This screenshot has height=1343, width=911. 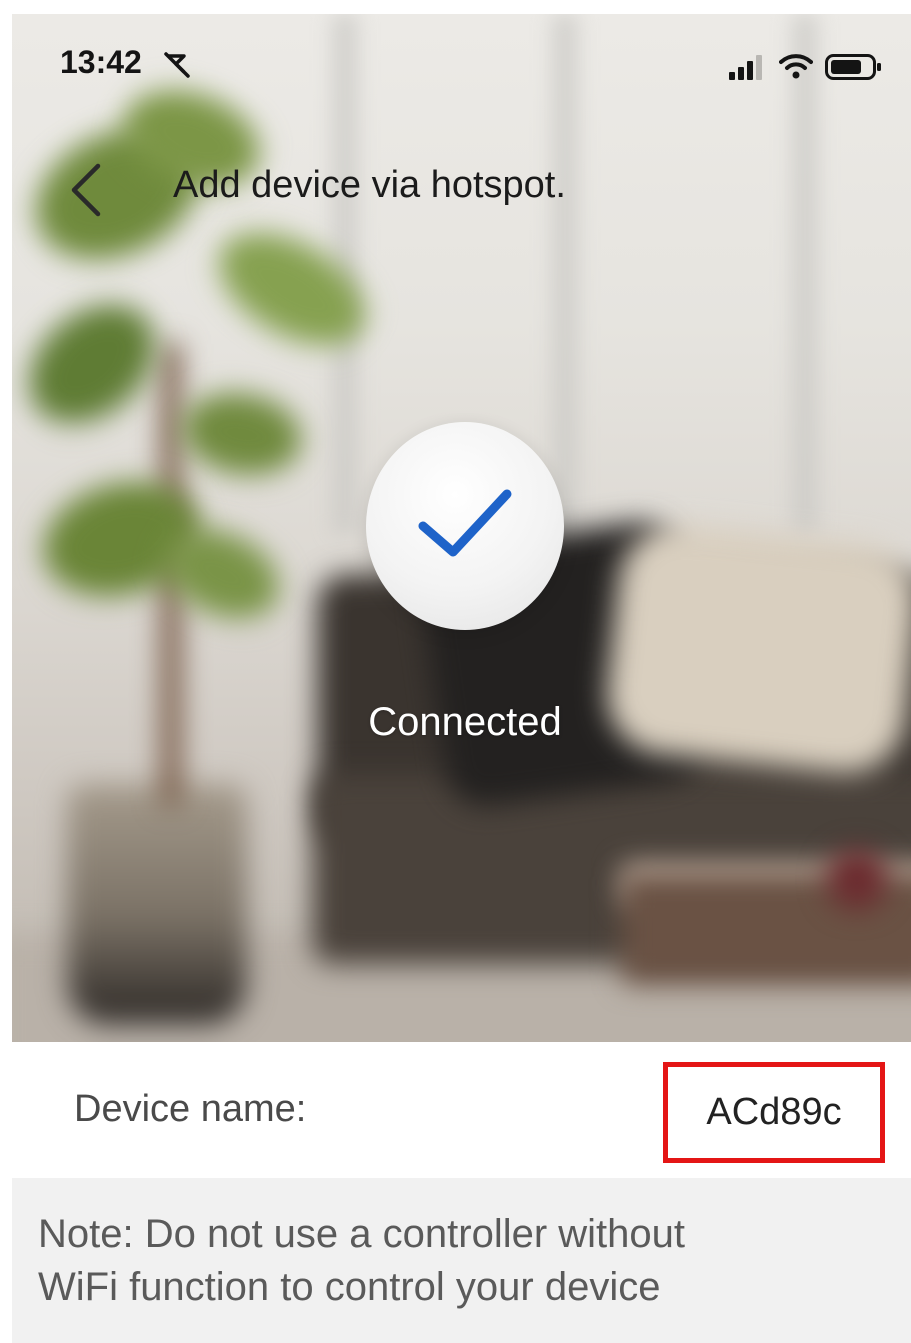 I want to click on page-title: Add device via hotspot., so click(x=369, y=185).